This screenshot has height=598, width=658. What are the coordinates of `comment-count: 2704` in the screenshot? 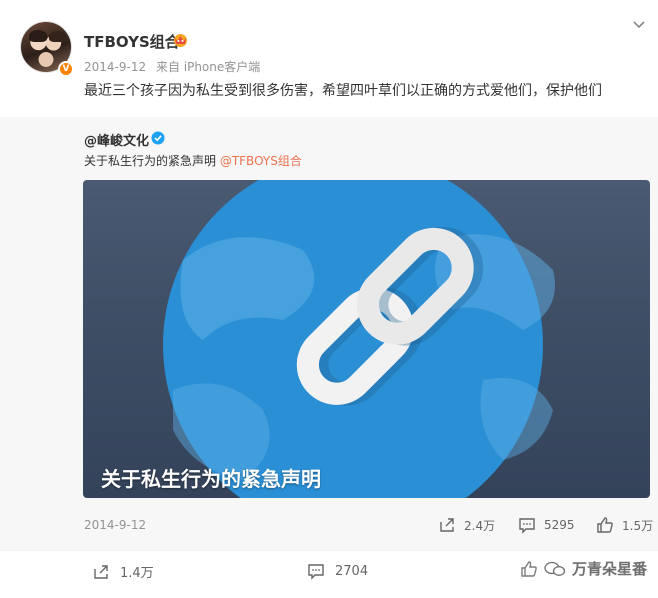 It's located at (352, 571).